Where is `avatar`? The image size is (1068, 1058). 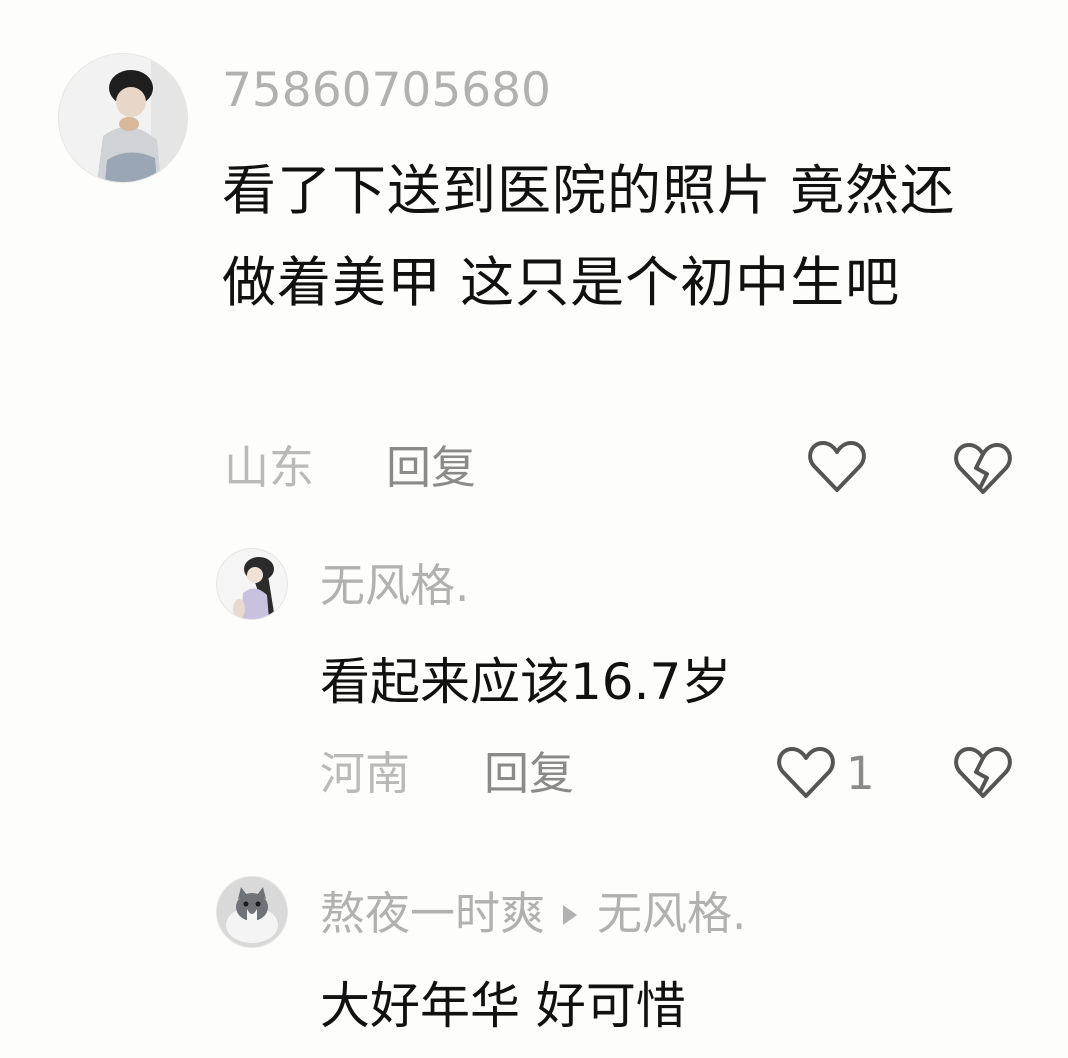
avatar is located at coordinates (252, 912).